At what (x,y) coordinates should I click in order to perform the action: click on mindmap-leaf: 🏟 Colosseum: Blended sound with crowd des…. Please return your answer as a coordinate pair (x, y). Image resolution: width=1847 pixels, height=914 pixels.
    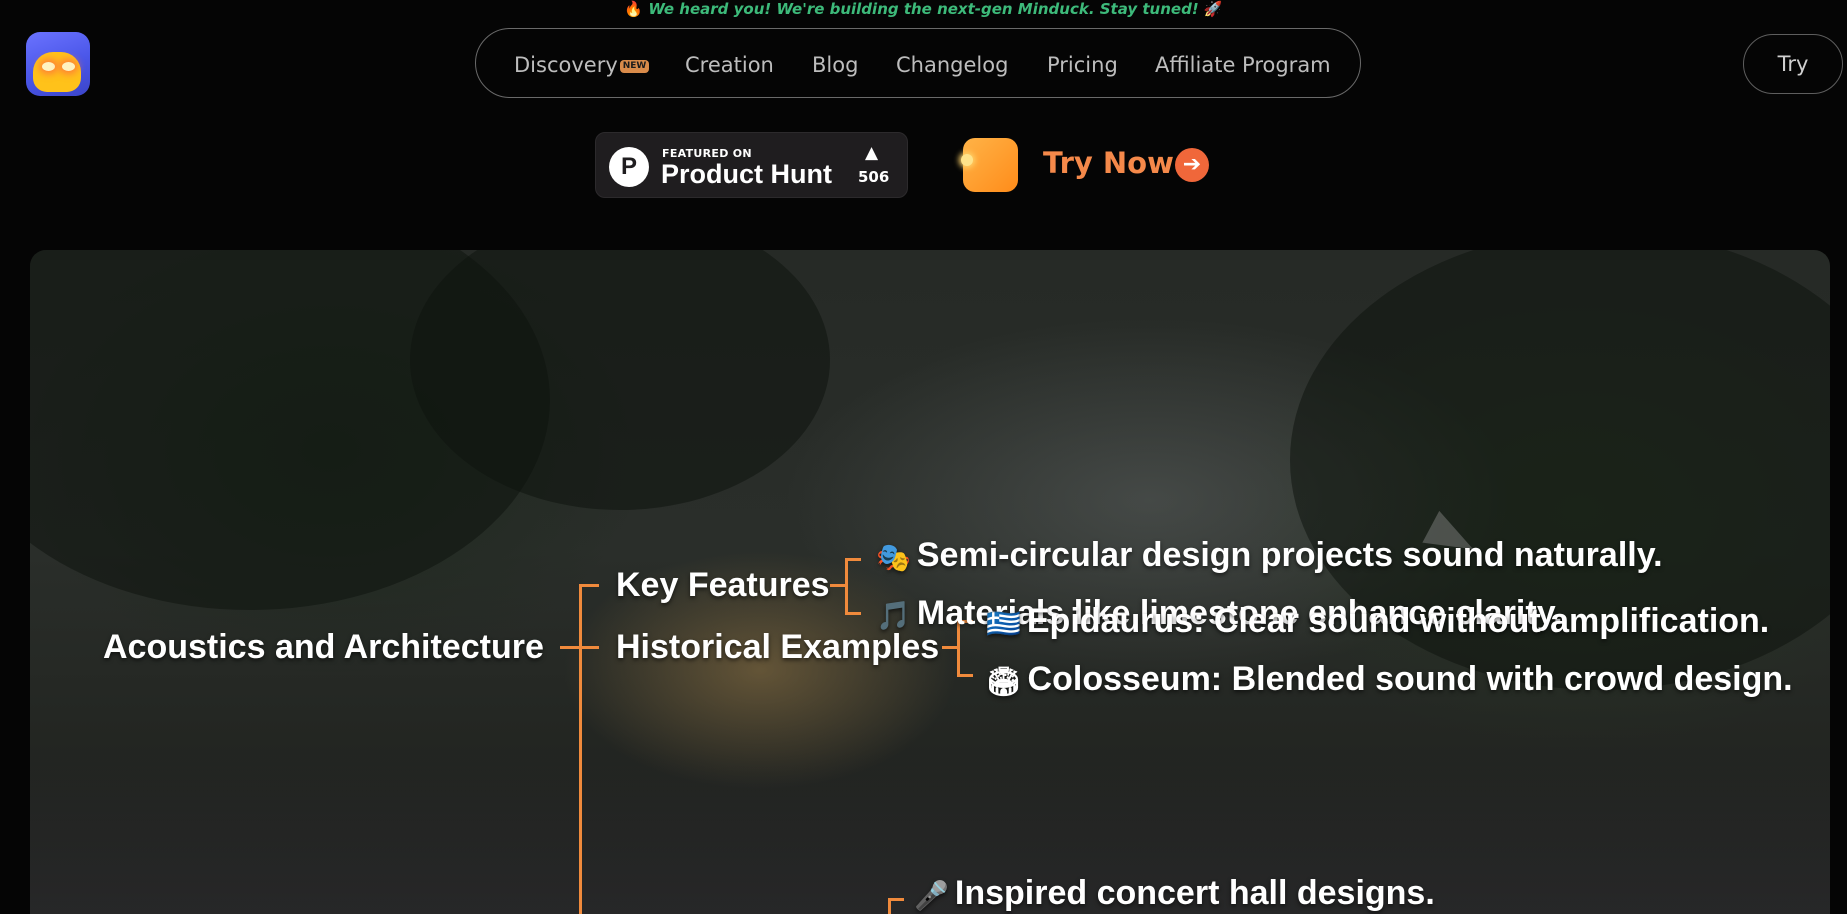
    Looking at the image, I should click on (1389, 679).